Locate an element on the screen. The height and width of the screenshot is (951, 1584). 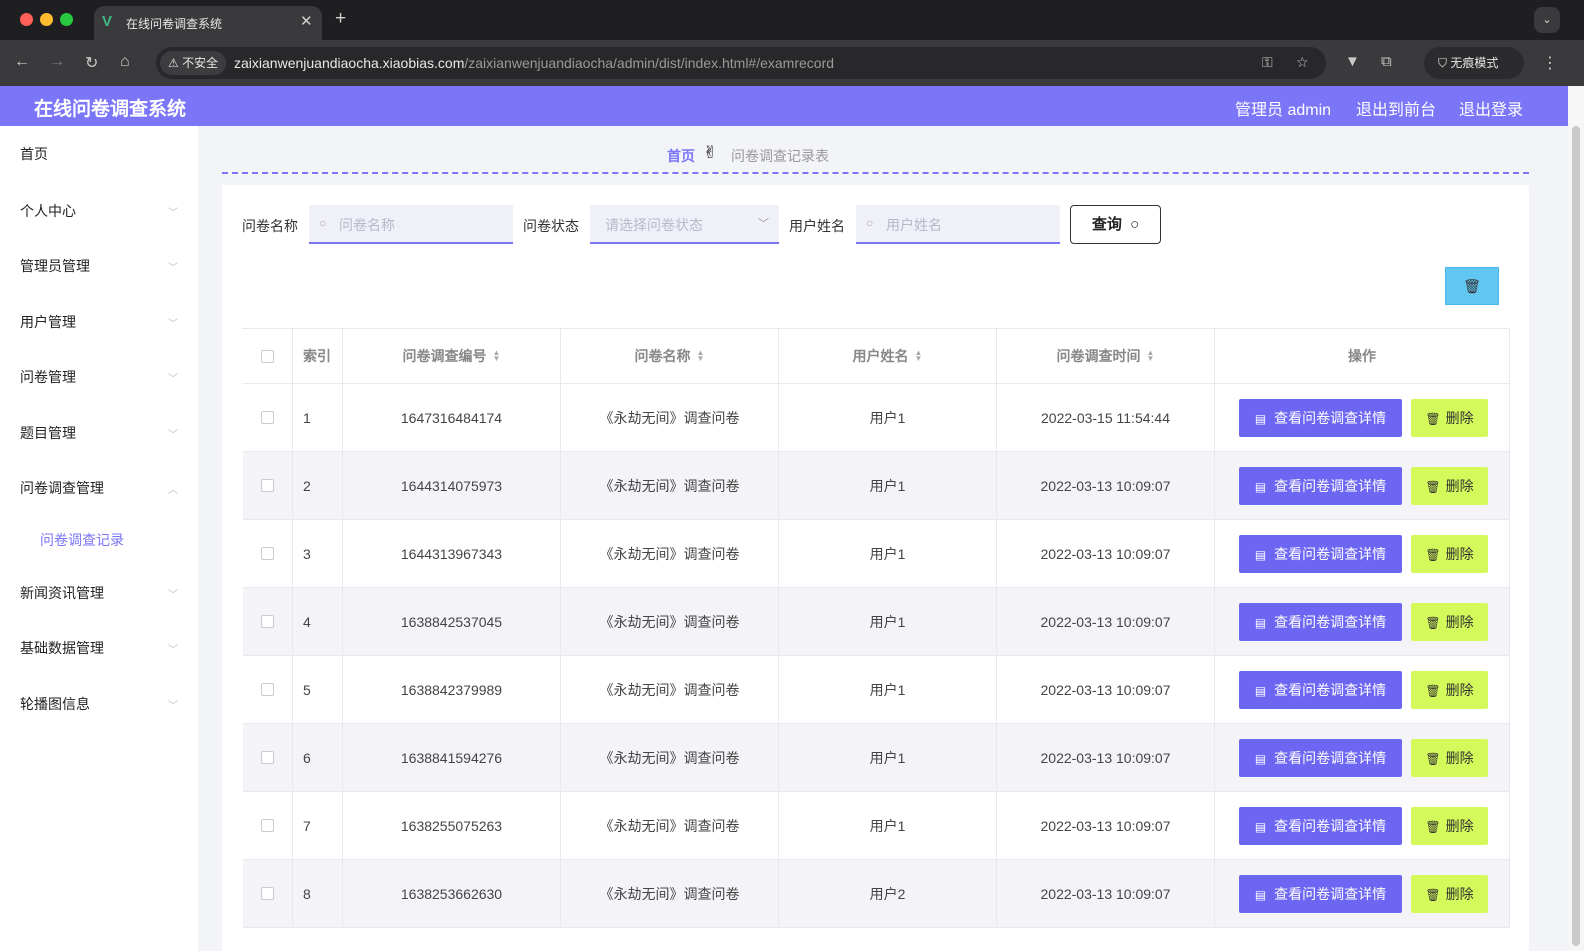
select-all-checkbox is located at coordinates (267, 356).